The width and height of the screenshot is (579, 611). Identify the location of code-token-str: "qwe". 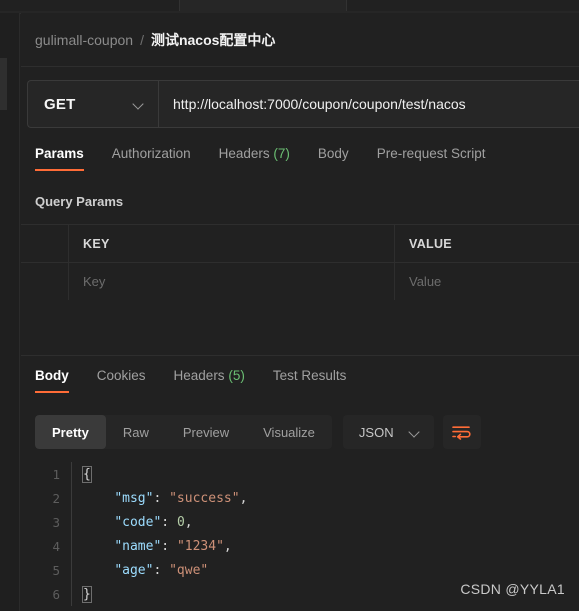
(189, 570).